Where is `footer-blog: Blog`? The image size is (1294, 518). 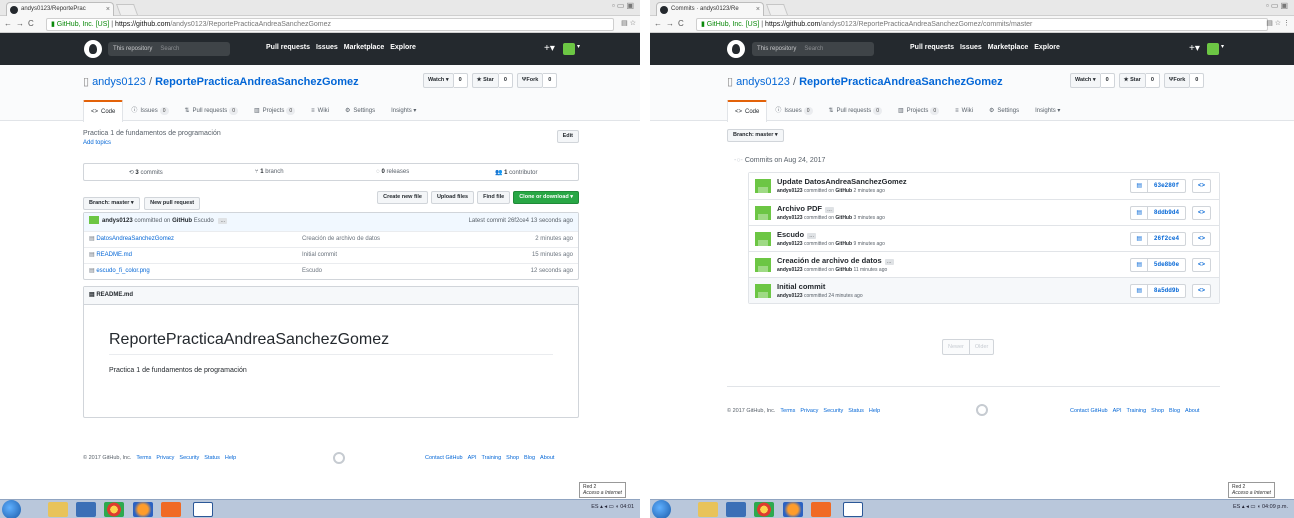
footer-blog: Blog is located at coordinates (1174, 411).